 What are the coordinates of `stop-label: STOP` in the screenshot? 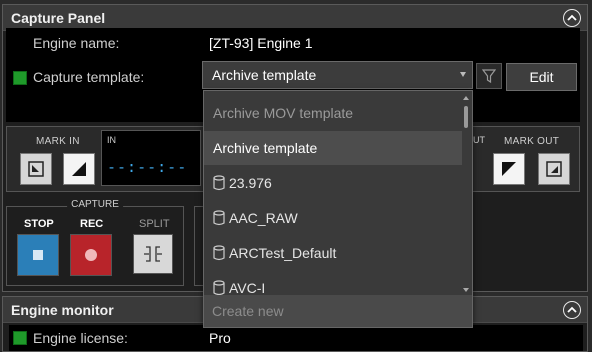 It's located at (39, 224).